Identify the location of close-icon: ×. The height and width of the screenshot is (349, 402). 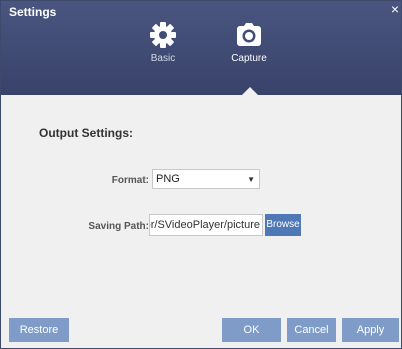
(395, 9).